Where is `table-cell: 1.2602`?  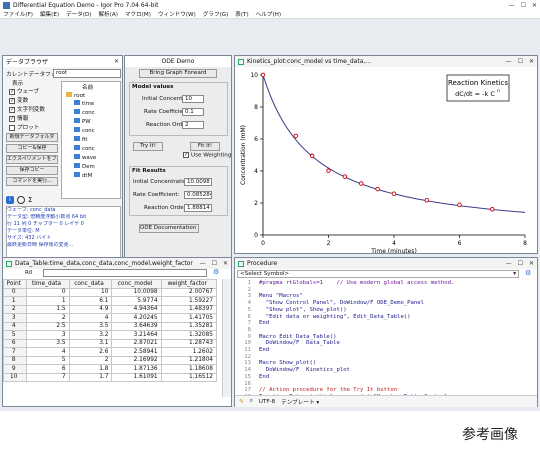
table-cell: 1.2602 is located at coordinates (189, 352).